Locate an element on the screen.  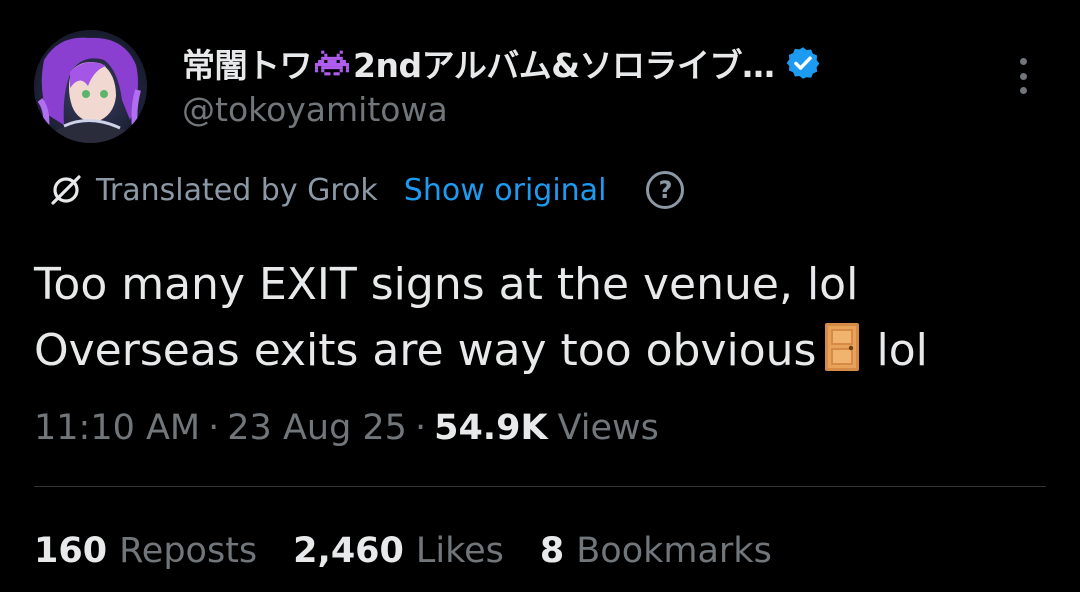
translated-by-label: Translated by Grok is located at coordinates (237, 190).